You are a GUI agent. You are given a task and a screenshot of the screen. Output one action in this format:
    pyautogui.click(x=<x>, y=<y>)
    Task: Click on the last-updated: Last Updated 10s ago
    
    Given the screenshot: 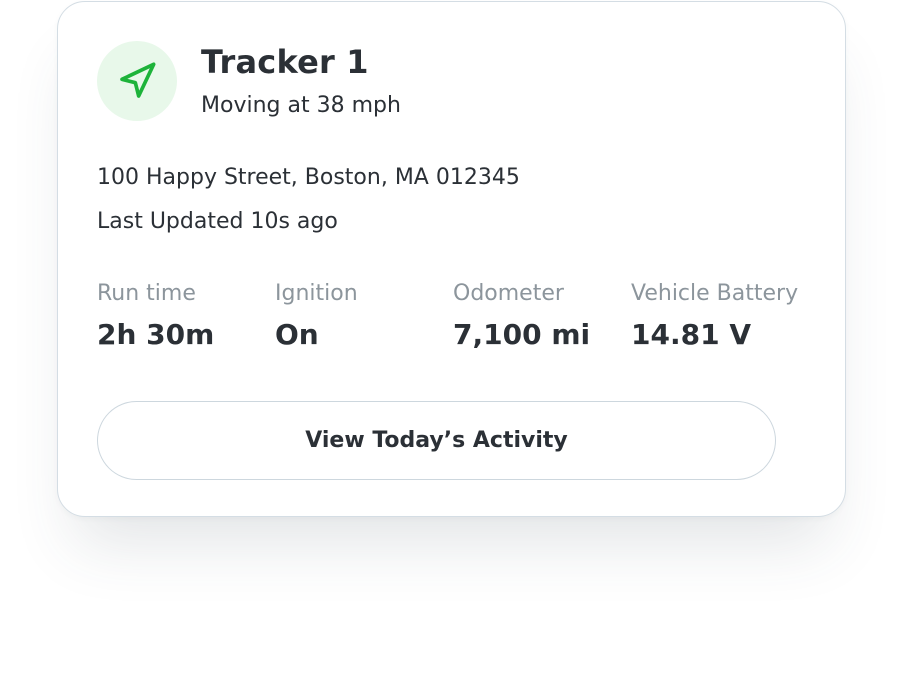 What is the action you would take?
    pyautogui.click(x=217, y=221)
    